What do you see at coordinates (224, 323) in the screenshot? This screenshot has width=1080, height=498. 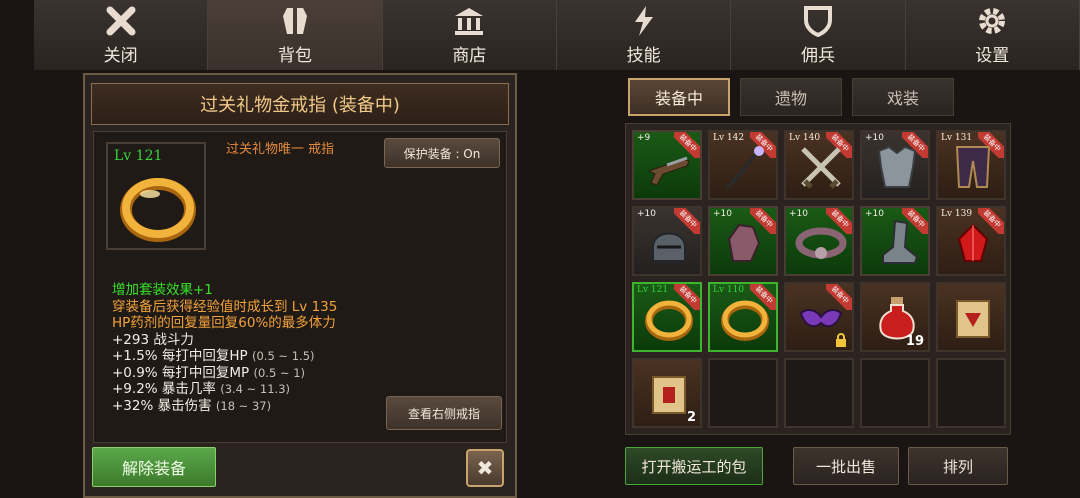 I see `hp-potion-line: HP药剂的回复量回复60%的最多体力` at bounding box center [224, 323].